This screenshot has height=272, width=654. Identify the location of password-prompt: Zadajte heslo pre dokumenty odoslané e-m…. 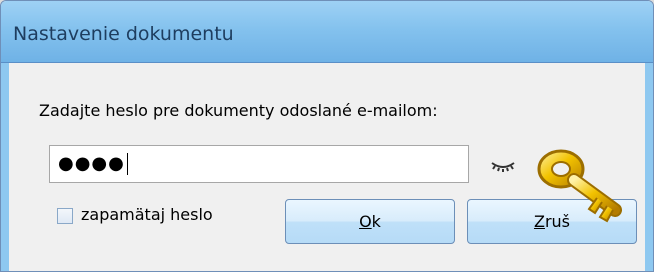
(238, 110).